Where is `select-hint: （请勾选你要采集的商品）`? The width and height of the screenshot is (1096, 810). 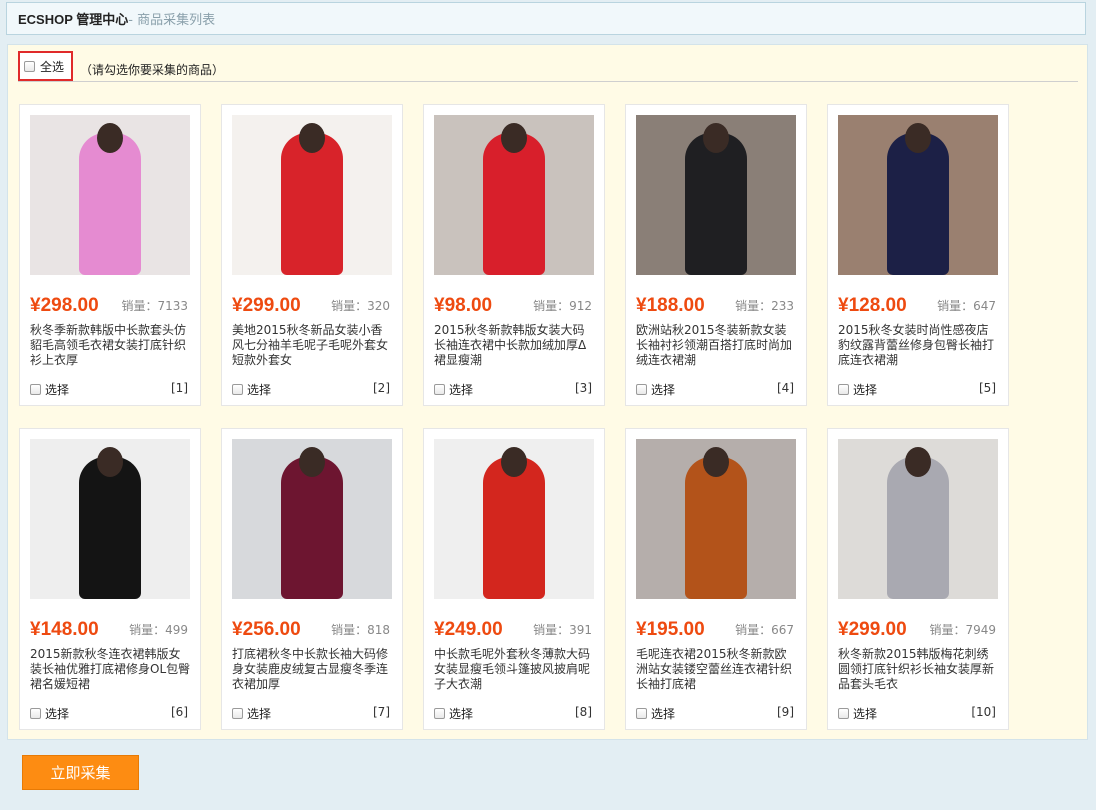
select-hint: （请勾选你要采集的商品） is located at coordinates (152, 70).